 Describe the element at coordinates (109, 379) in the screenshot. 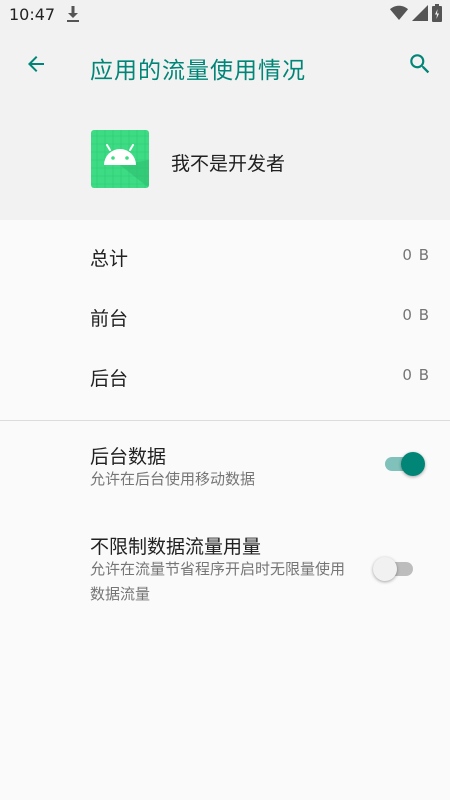

I see `usage-label: 后台` at that location.